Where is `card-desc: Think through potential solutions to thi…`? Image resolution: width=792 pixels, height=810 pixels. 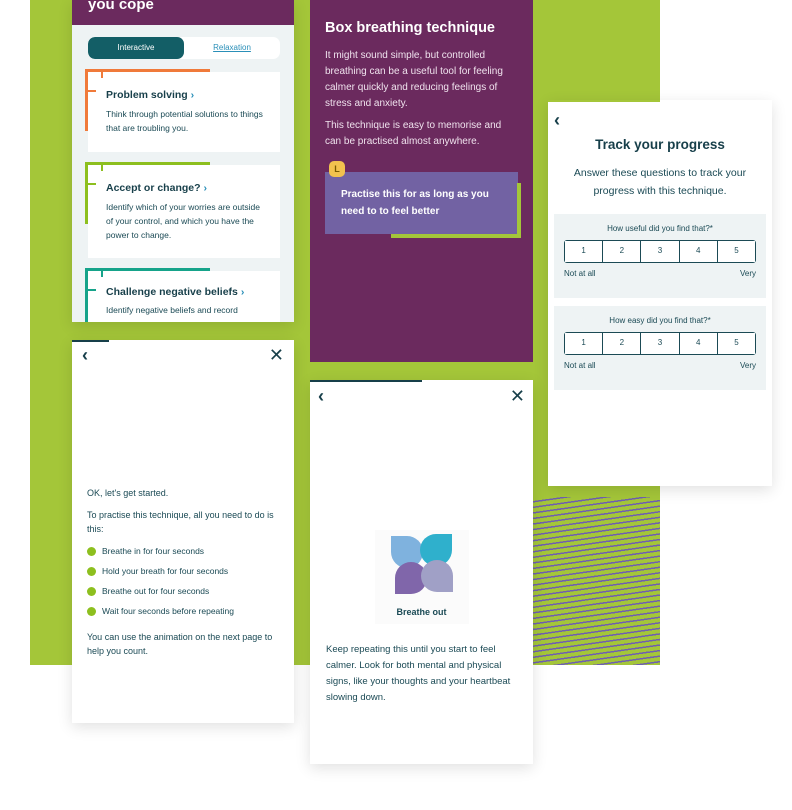 card-desc: Think through potential solutions to thi… is located at coordinates (184, 121).